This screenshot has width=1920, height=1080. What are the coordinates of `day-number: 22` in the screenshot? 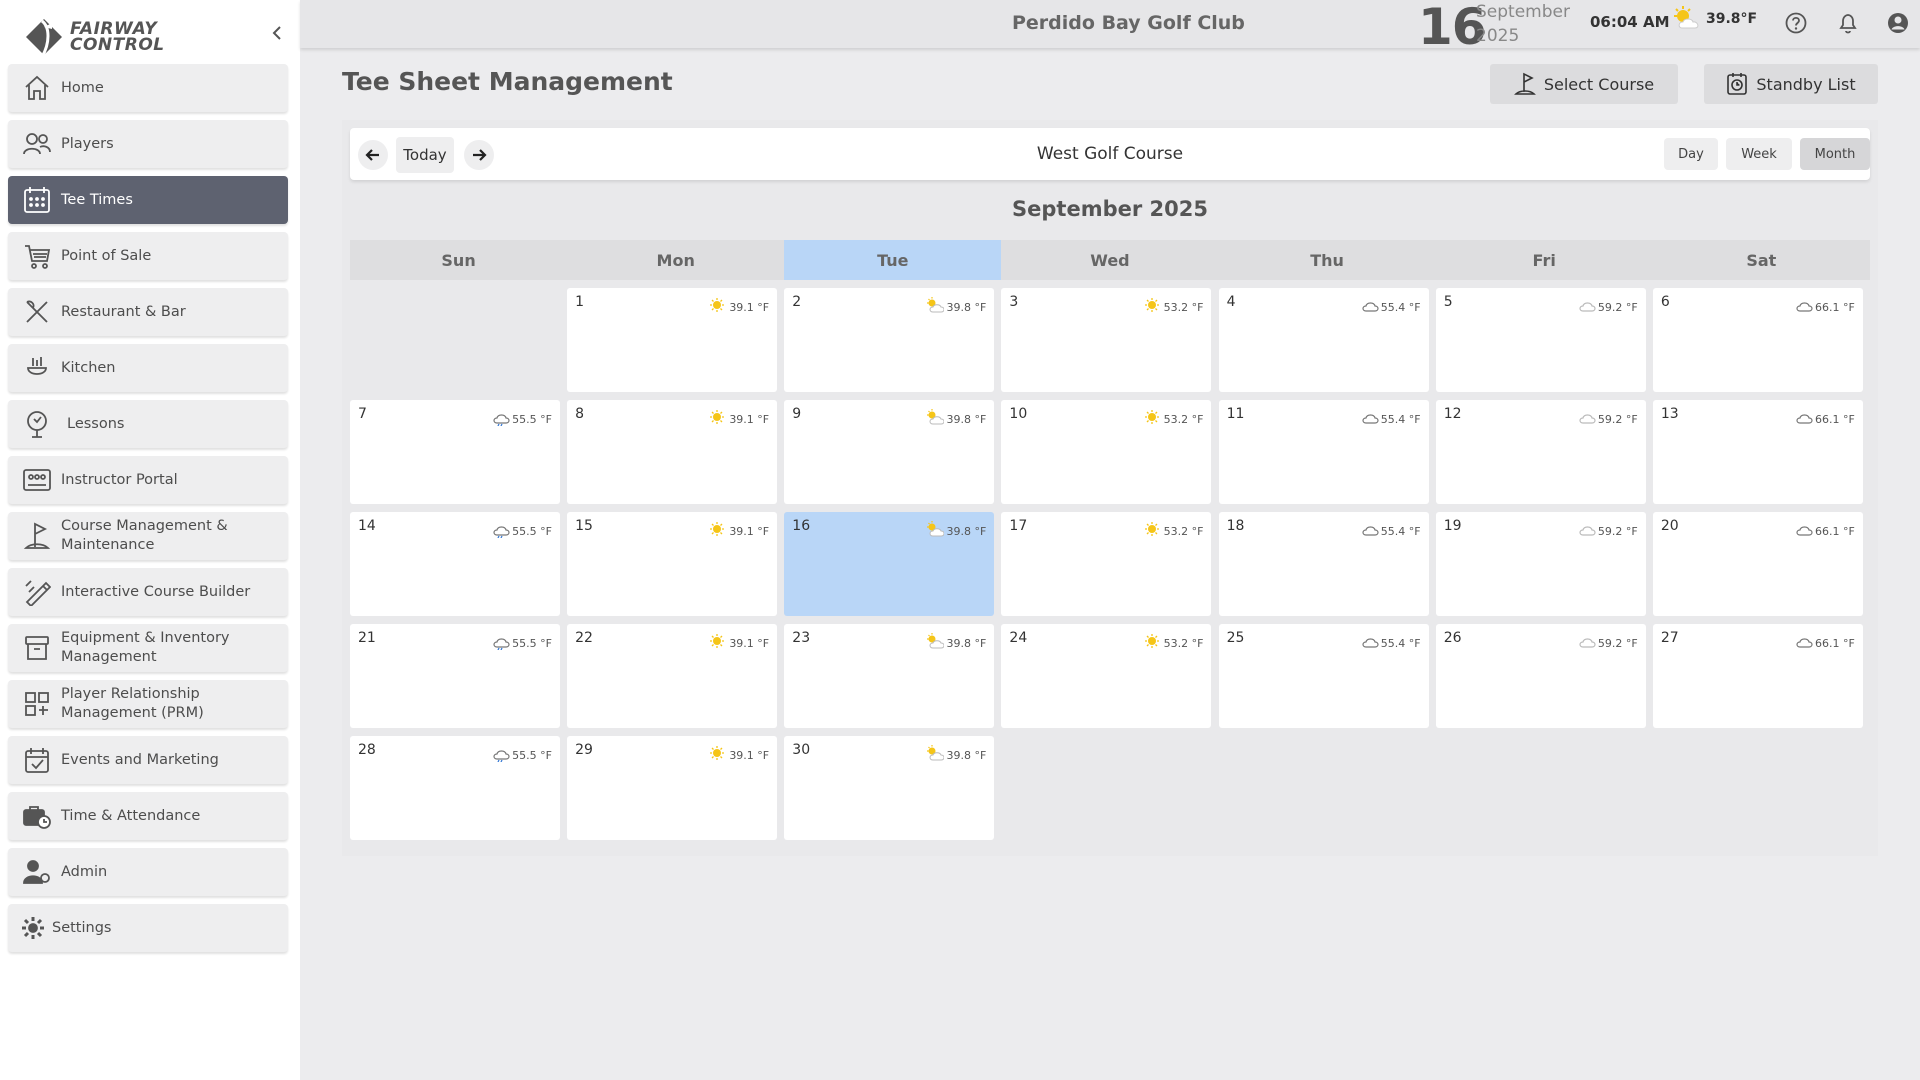 It's located at (584, 638).